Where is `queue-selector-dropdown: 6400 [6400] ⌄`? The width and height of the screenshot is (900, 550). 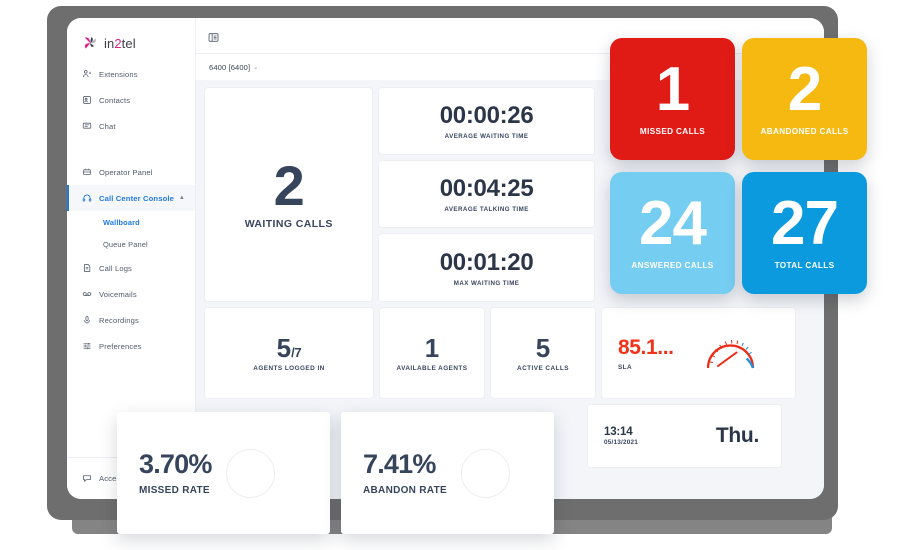 queue-selector-dropdown: 6400 [6400] ⌄ is located at coordinates (233, 67).